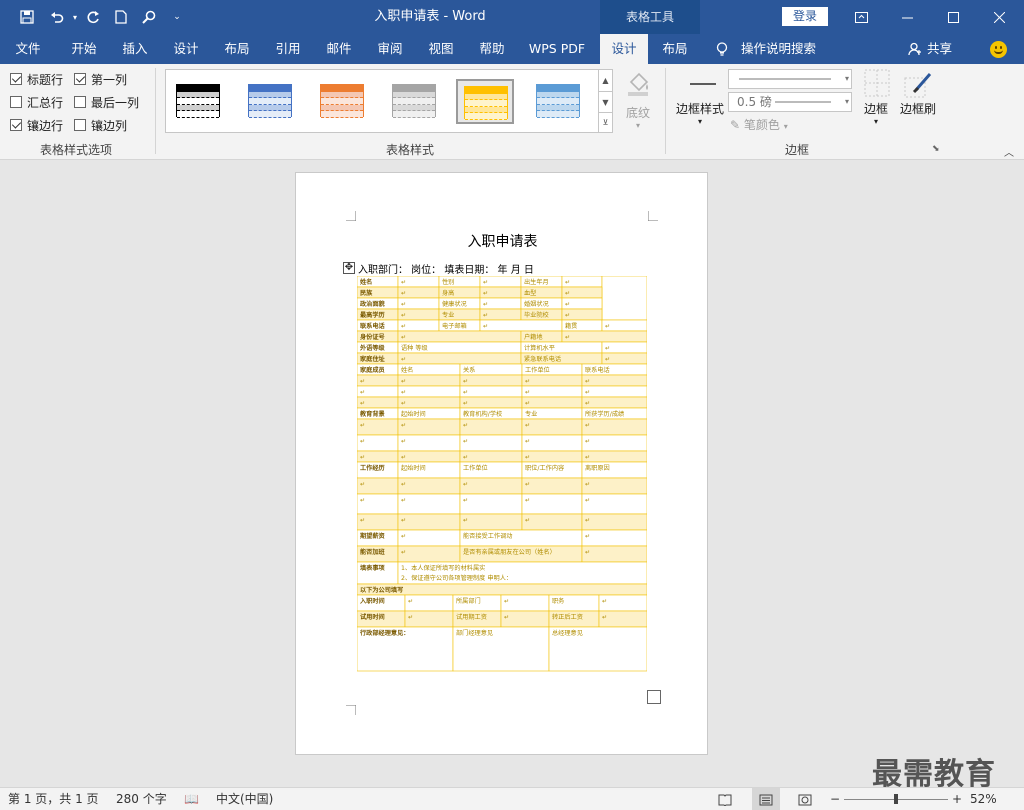 The height and width of the screenshot is (810, 1024). I want to click on pen-color-button: ✎ 笔颜色 ▾, so click(765, 124).